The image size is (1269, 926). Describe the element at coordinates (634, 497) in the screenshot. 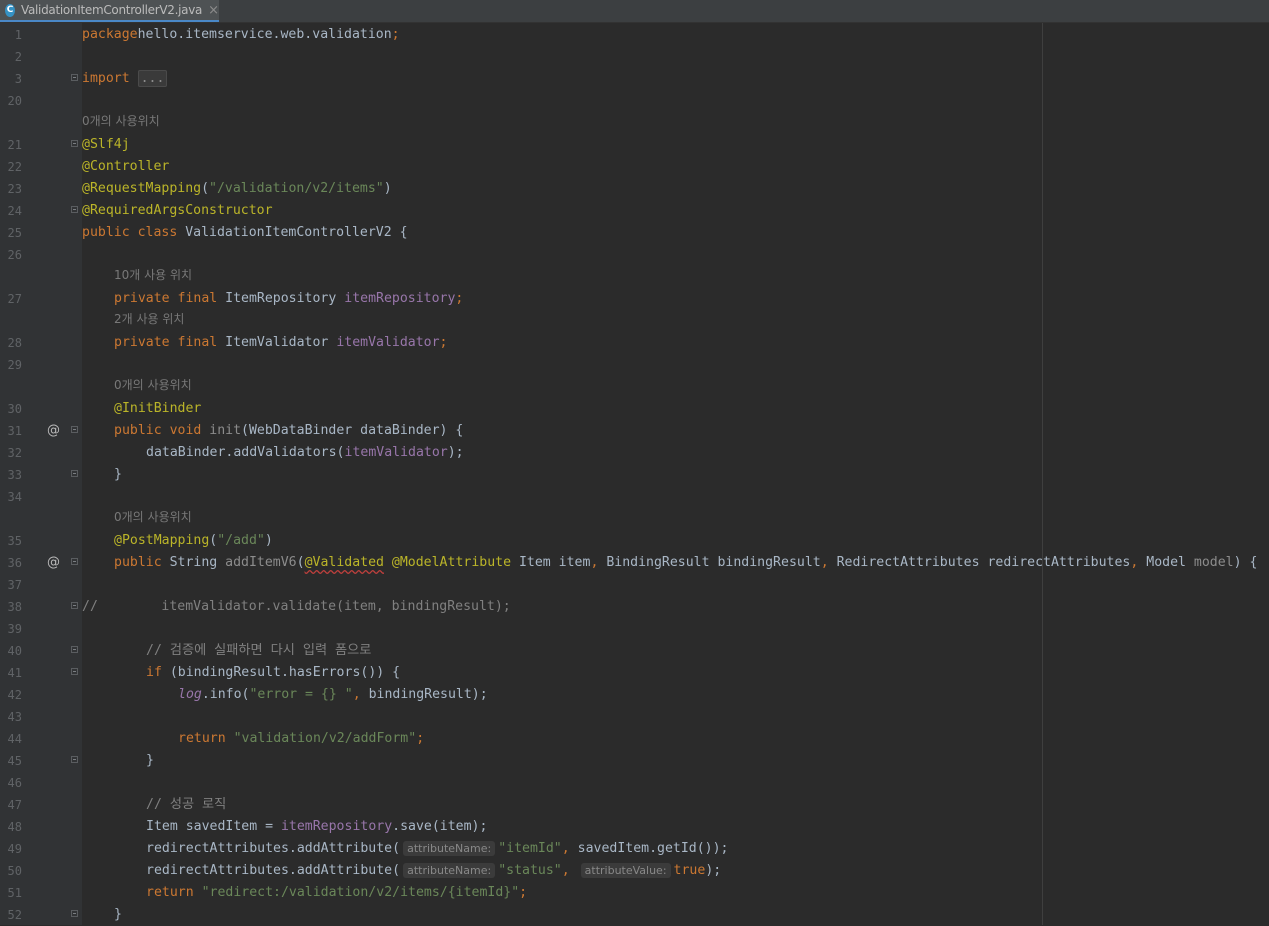

I see `code-line: 34` at that location.